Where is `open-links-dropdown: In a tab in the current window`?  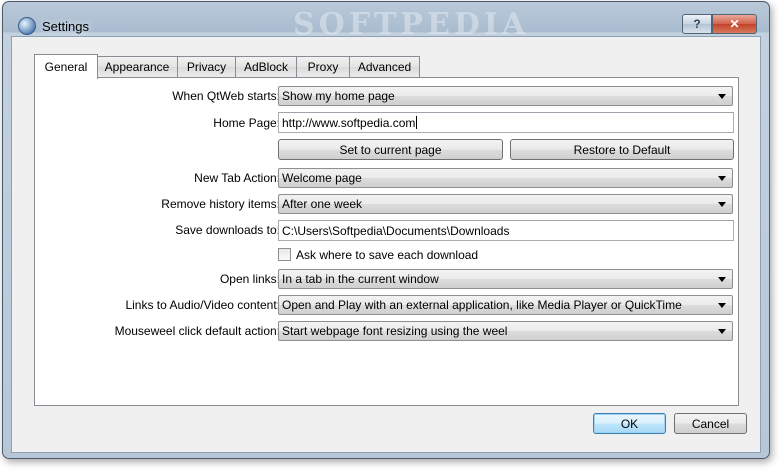
open-links-dropdown: In a tab in the current window is located at coordinates (505, 279).